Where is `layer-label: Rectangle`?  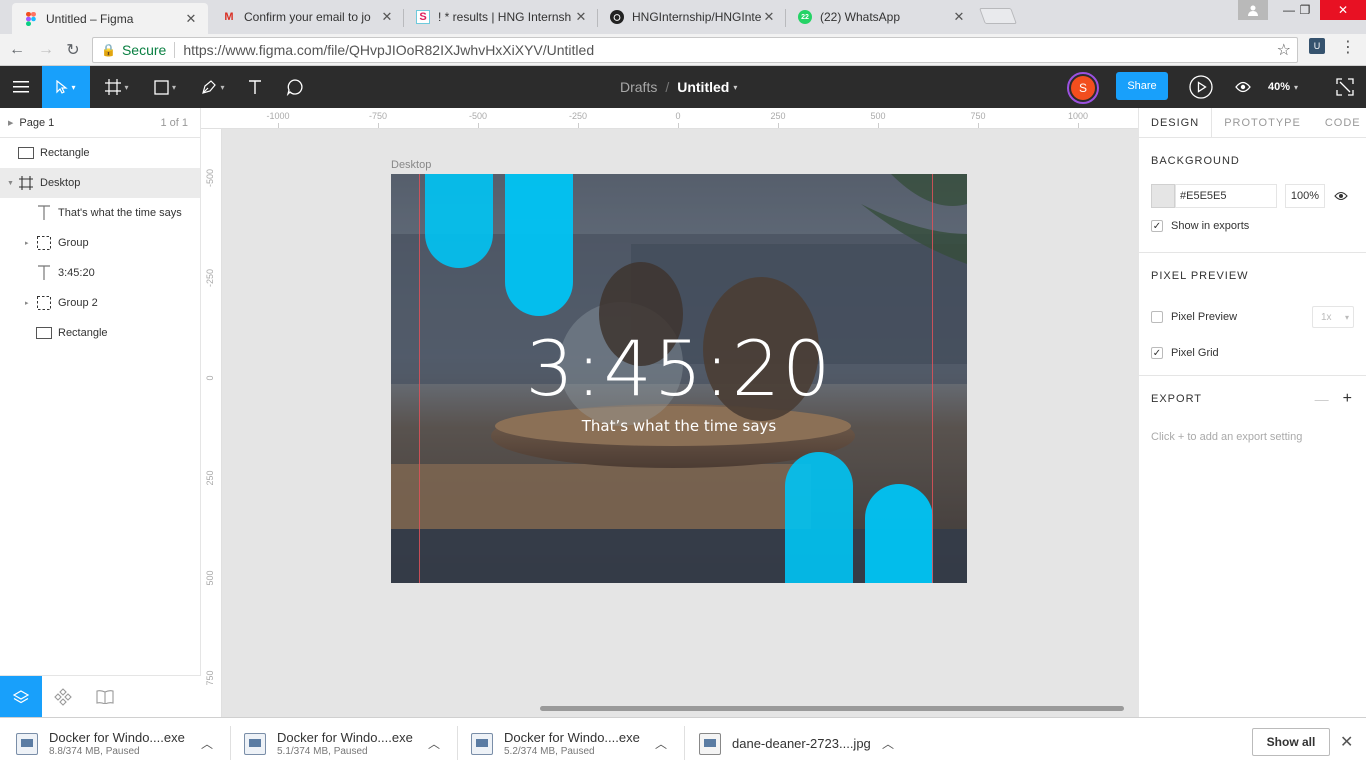 layer-label: Rectangle is located at coordinates (65, 153).